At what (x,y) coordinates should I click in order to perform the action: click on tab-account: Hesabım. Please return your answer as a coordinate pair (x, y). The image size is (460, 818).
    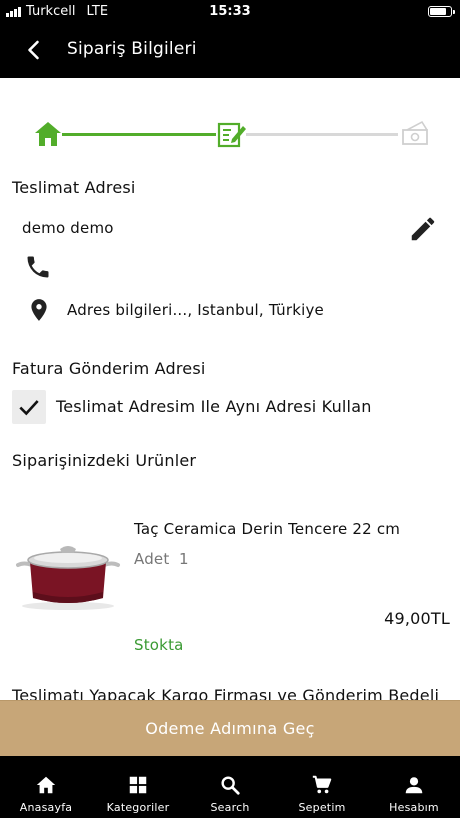
    Looking at the image, I should click on (414, 787).